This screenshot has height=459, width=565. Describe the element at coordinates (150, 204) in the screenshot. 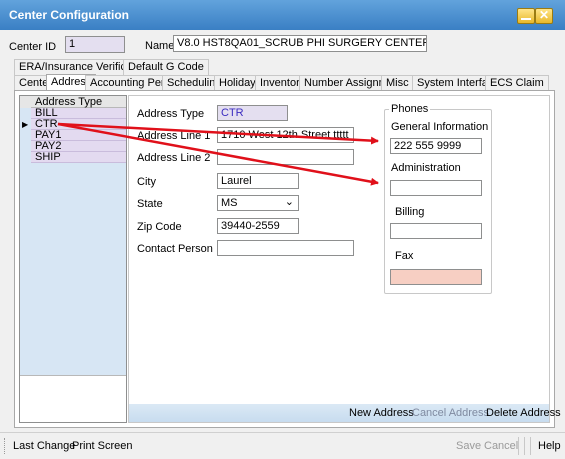

I see `state-label: State` at that location.